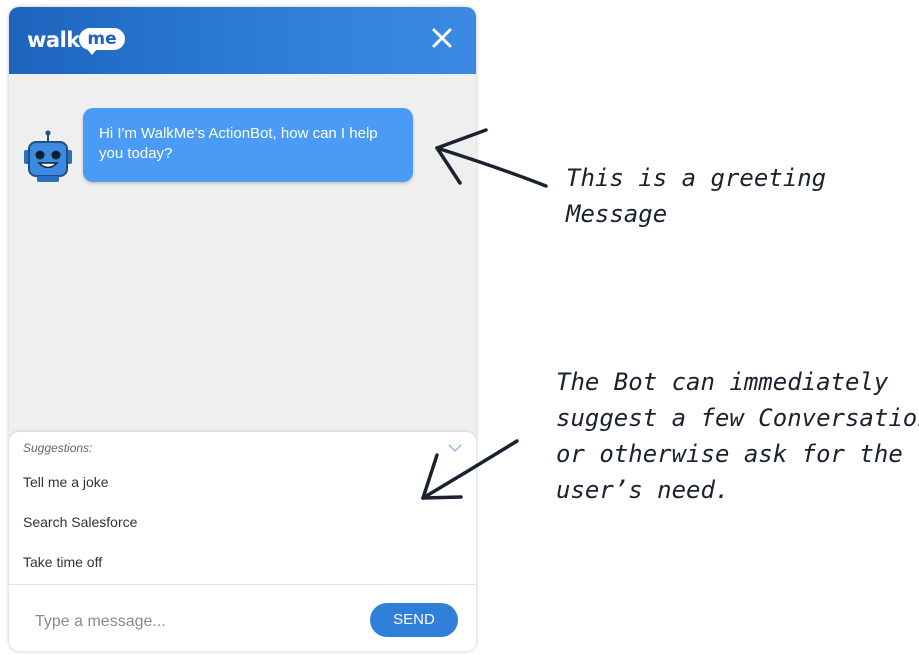 Image resolution: width=919 pixels, height=655 pixels. I want to click on robot-icon, so click(48, 158).